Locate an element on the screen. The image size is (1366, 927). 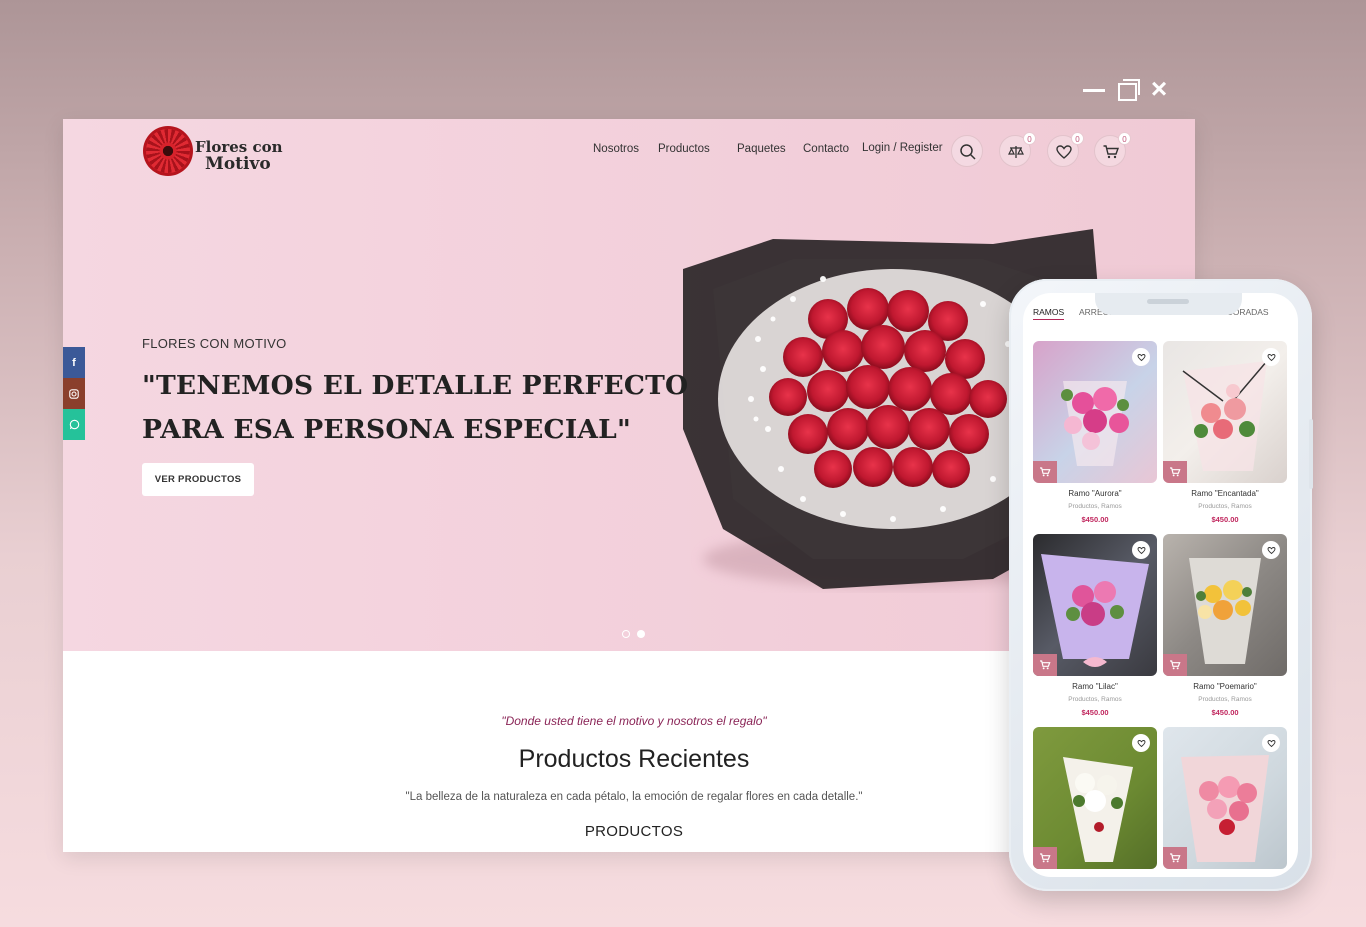
wishlist-count-badge: 0 is located at coordinates (1077, 138).